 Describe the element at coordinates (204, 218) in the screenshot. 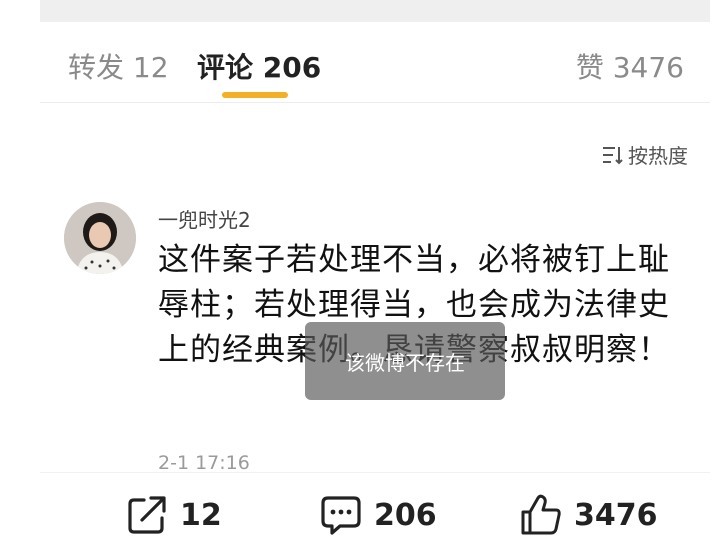

I see `comment-username: 一兜时光2` at that location.